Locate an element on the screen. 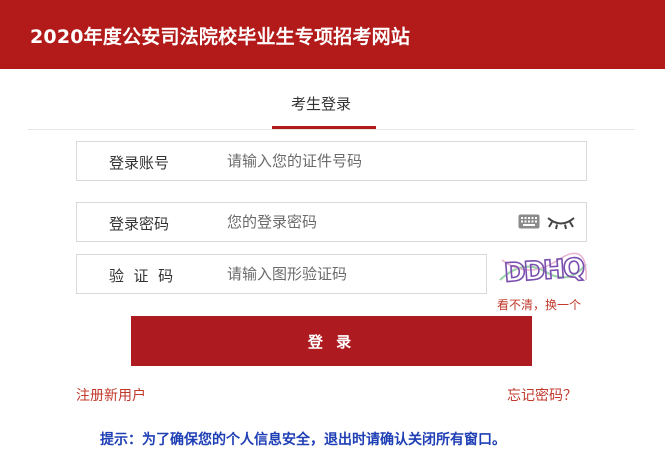  security-tip: 提示：为了确保您的个人信息安全，退出时请确认关闭所有窗口。 is located at coordinates (303, 440).